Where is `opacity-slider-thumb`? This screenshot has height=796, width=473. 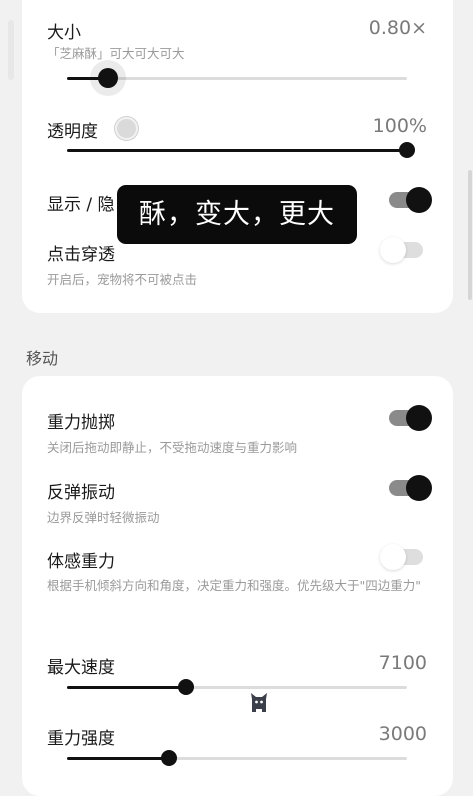 opacity-slider-thumb is located at coordinates (407, 150).